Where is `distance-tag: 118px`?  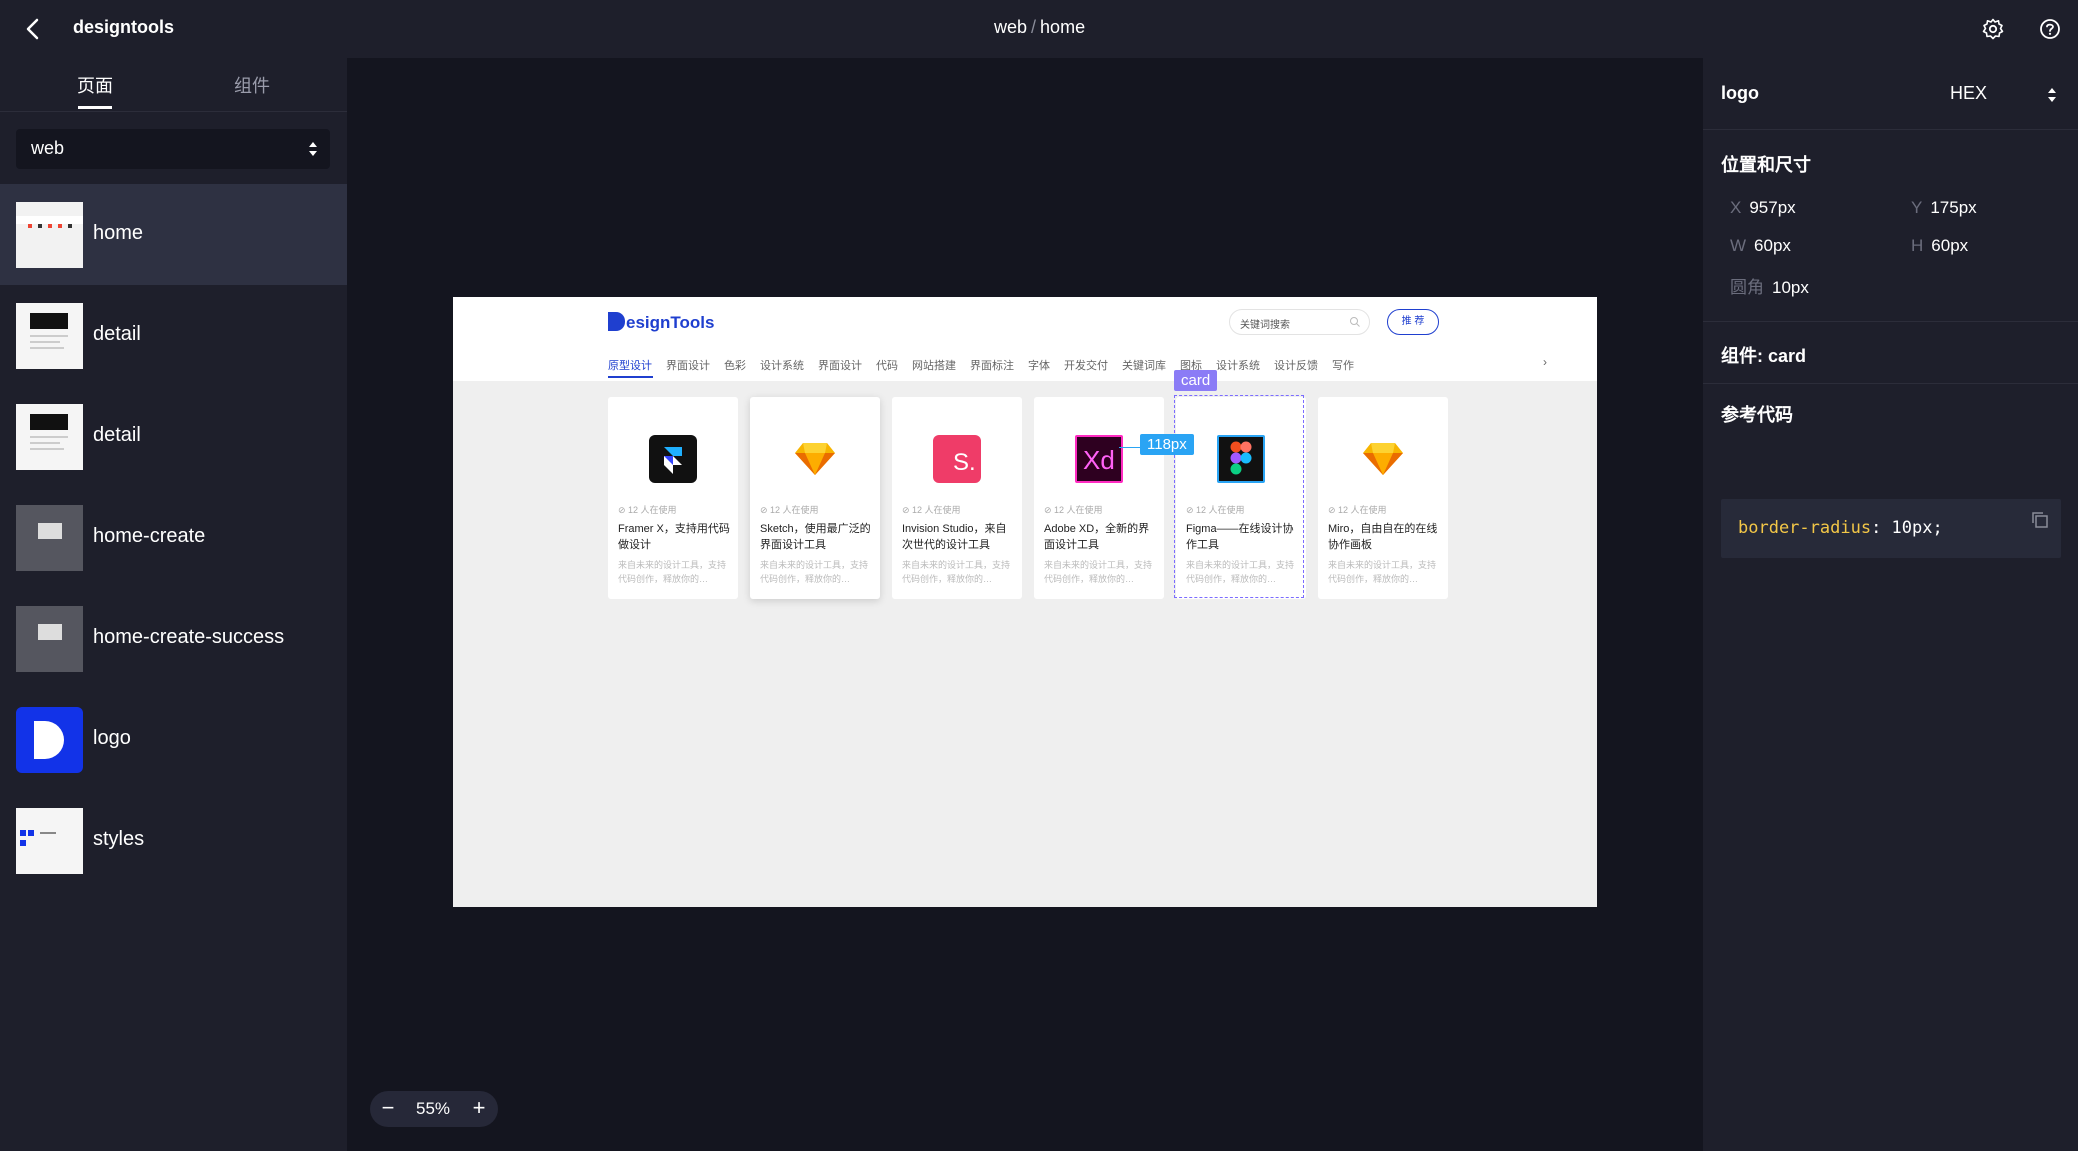 distance-tag: 118px is located at coordinates (1167, 444).